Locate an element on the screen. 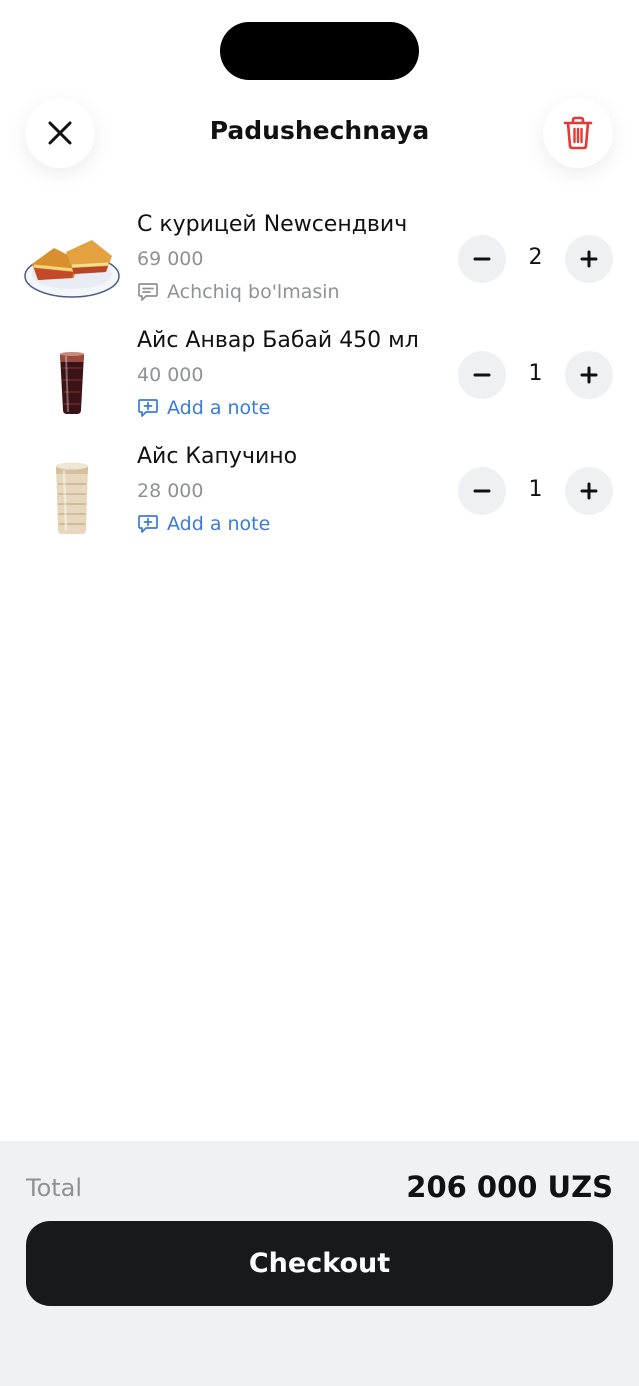 The width and height of the screenshot is (639, 1386). item-name: Айс Анвар Бабай 450 мл is located at coordinates (278, 340).